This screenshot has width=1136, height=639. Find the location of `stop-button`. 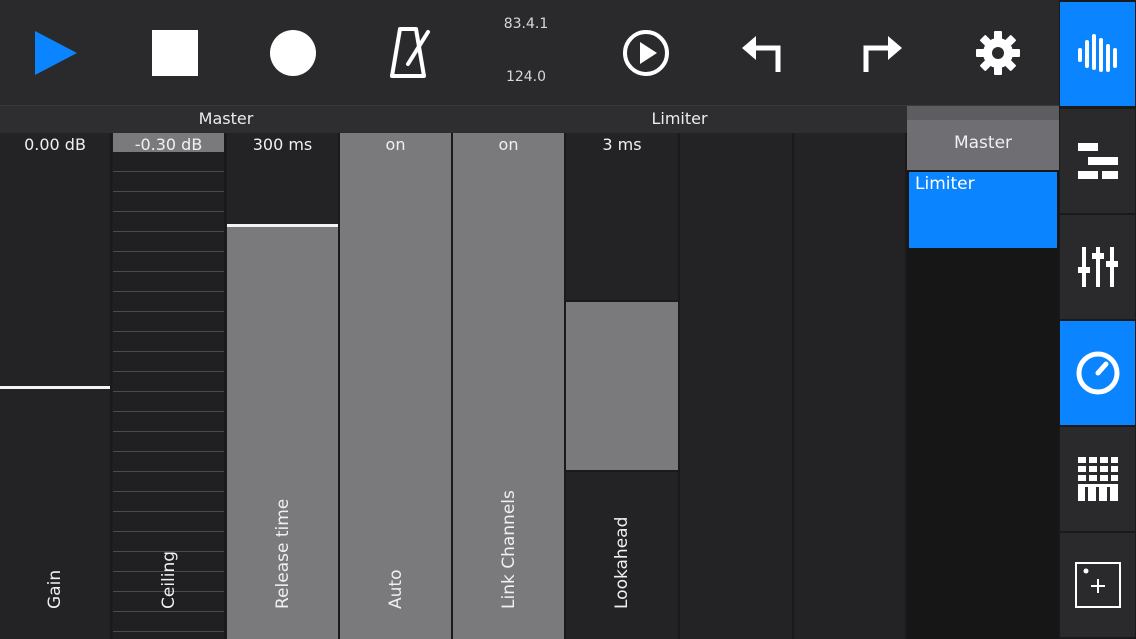

stop-button is located at coordinates (175, 52).